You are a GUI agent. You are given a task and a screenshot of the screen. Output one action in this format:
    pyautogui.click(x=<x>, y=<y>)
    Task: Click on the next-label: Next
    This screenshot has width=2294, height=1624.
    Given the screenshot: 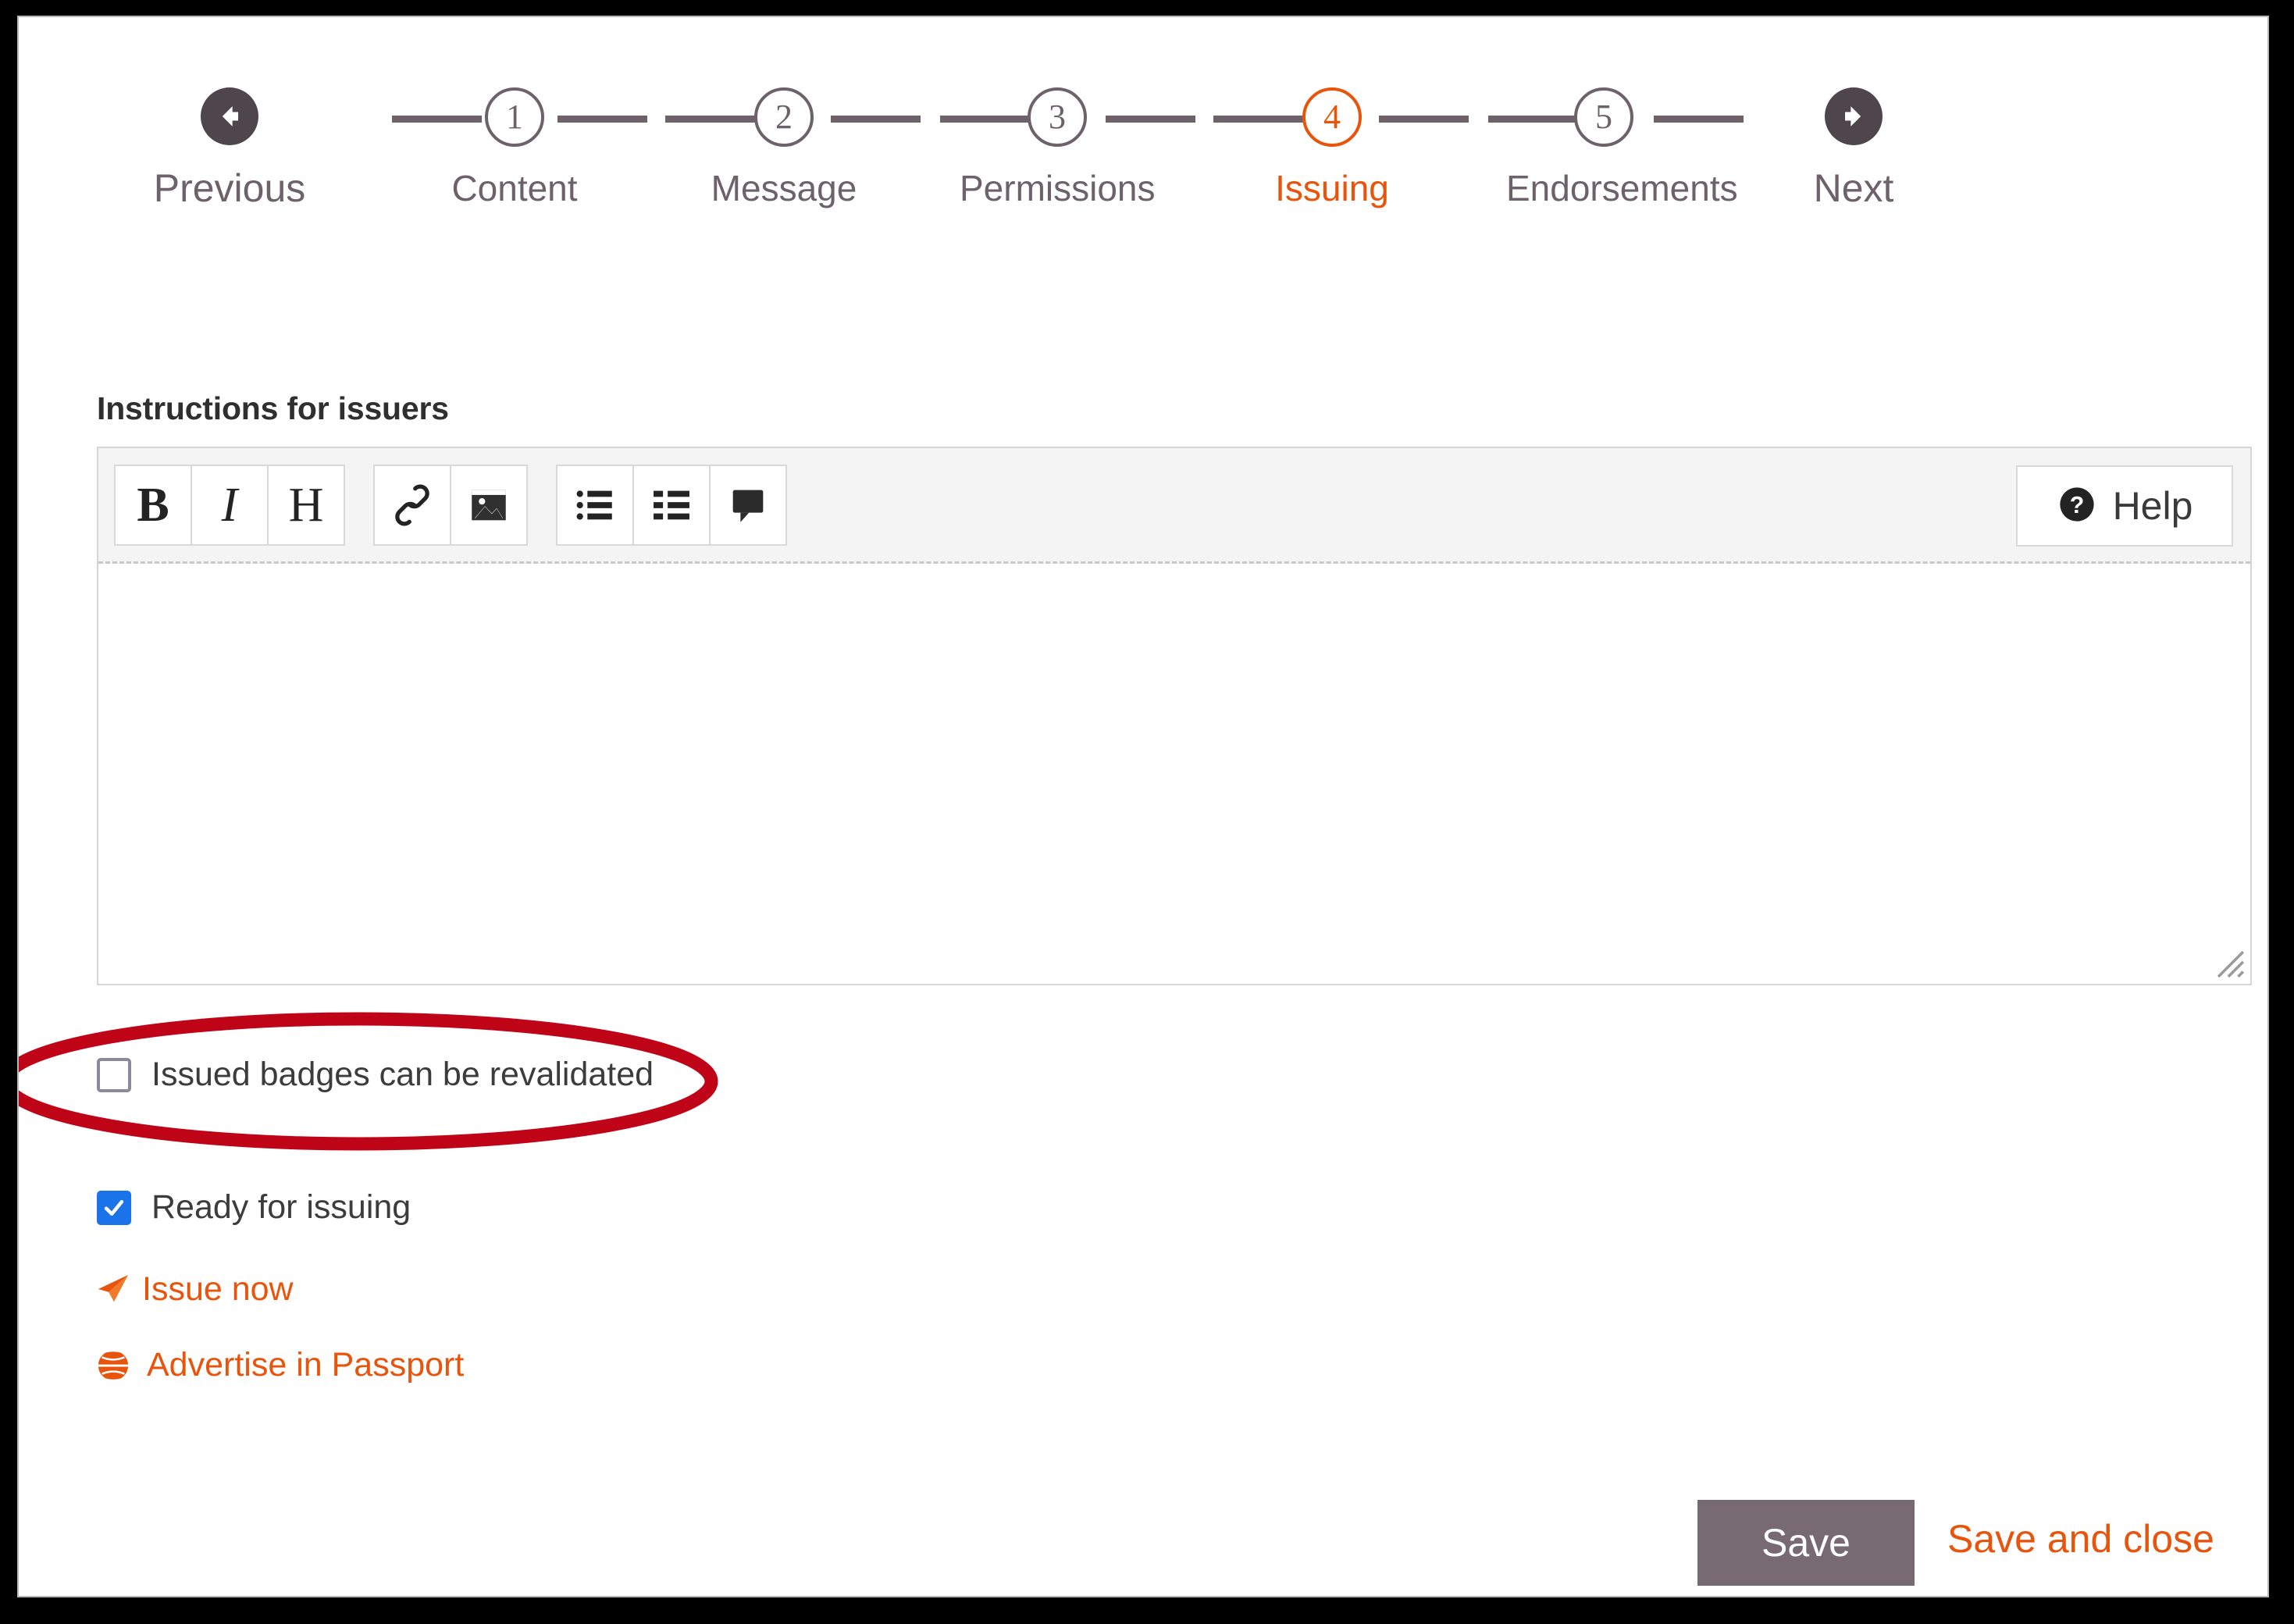 What is the action you would take?
    pyautogui.click(x=1853, y=188)
    